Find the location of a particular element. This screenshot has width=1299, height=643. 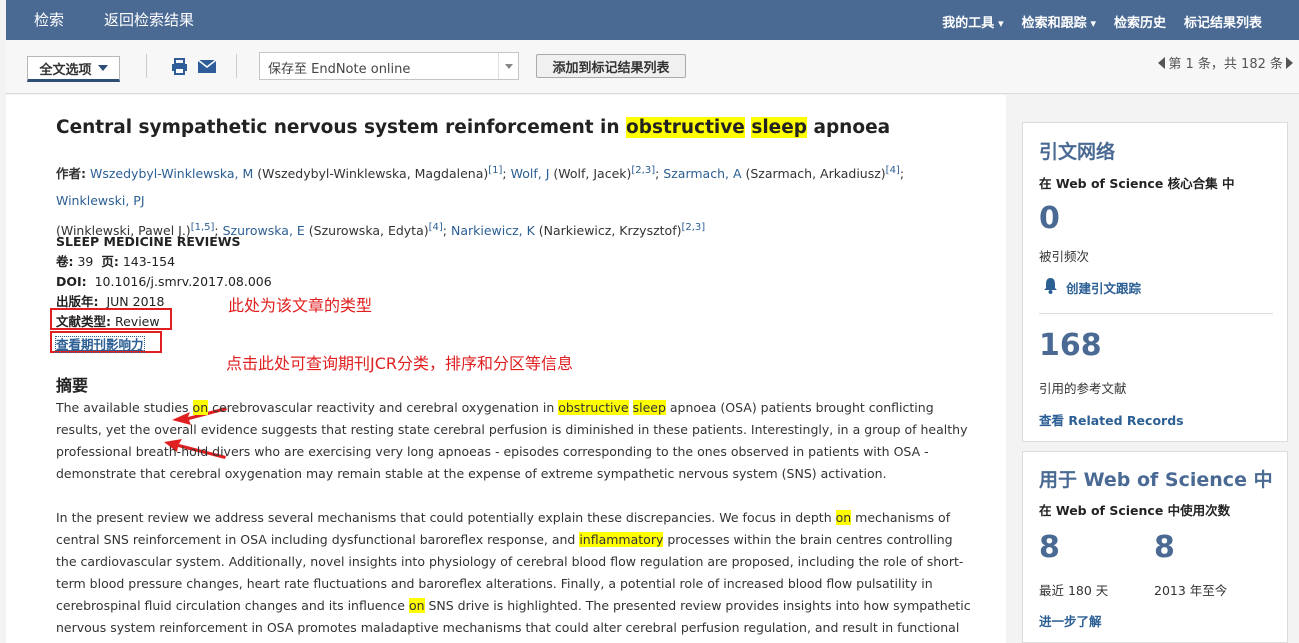

pubdate-value: JUN 2018 is located at coordinates (135, 301).